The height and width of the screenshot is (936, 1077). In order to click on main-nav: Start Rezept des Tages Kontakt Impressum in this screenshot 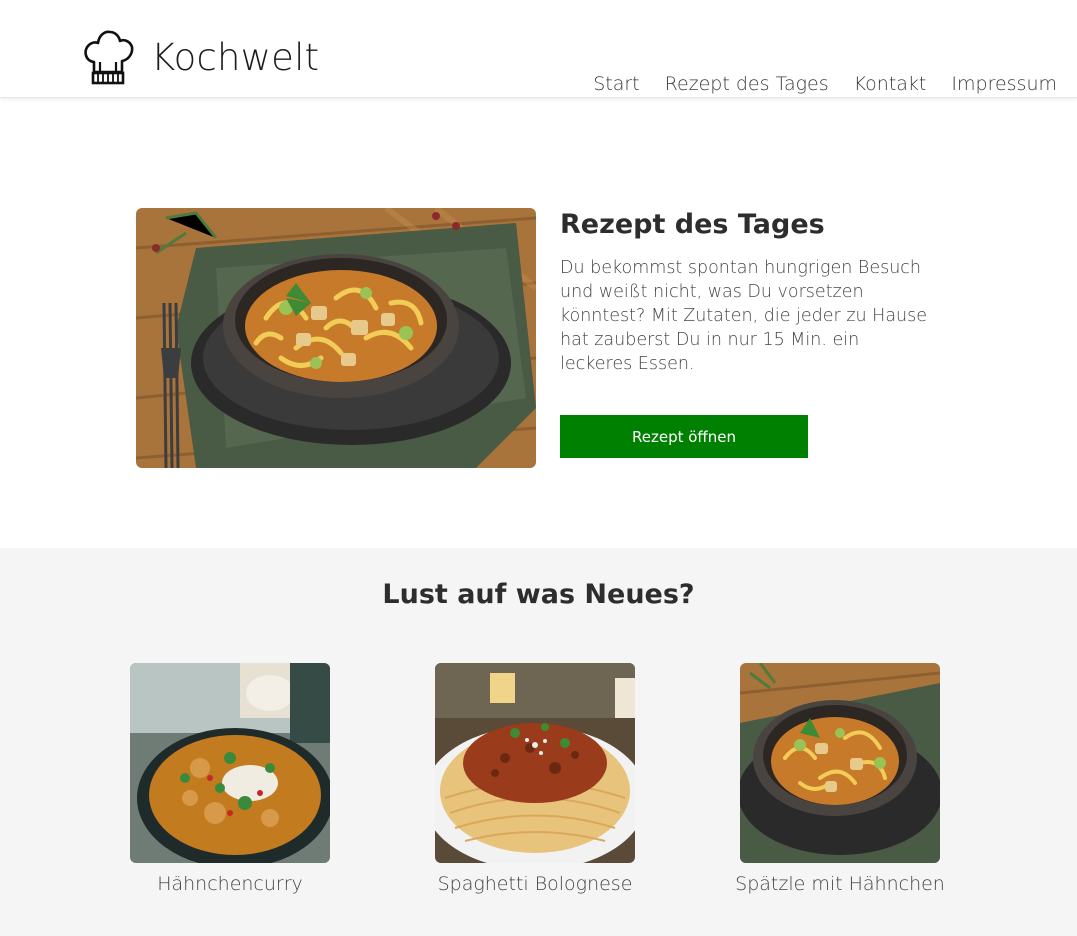, I will do `click(825, 84)`.